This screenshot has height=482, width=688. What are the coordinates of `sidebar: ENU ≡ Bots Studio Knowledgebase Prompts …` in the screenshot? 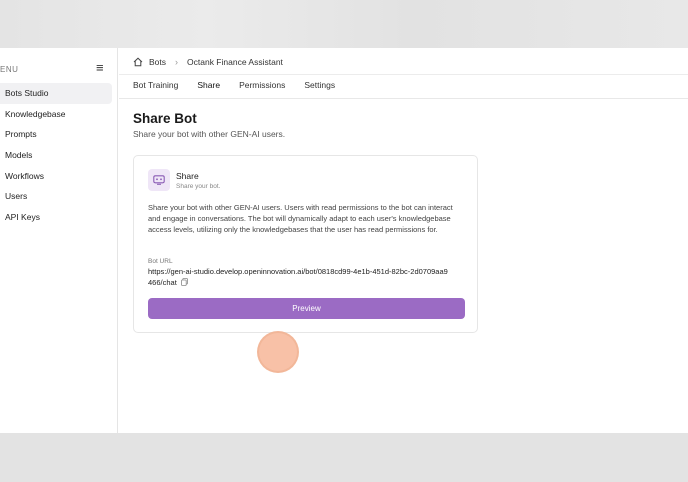 It's located at (59, 240).